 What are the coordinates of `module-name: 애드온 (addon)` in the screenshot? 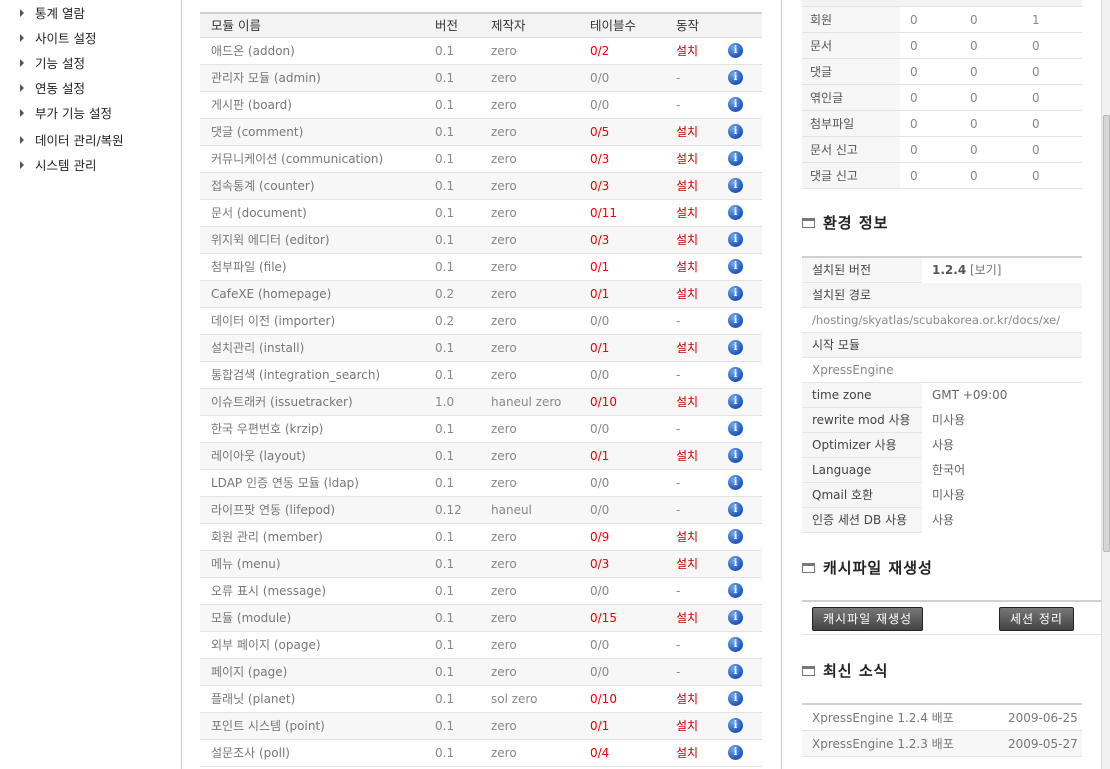 It's located at (253, 51).